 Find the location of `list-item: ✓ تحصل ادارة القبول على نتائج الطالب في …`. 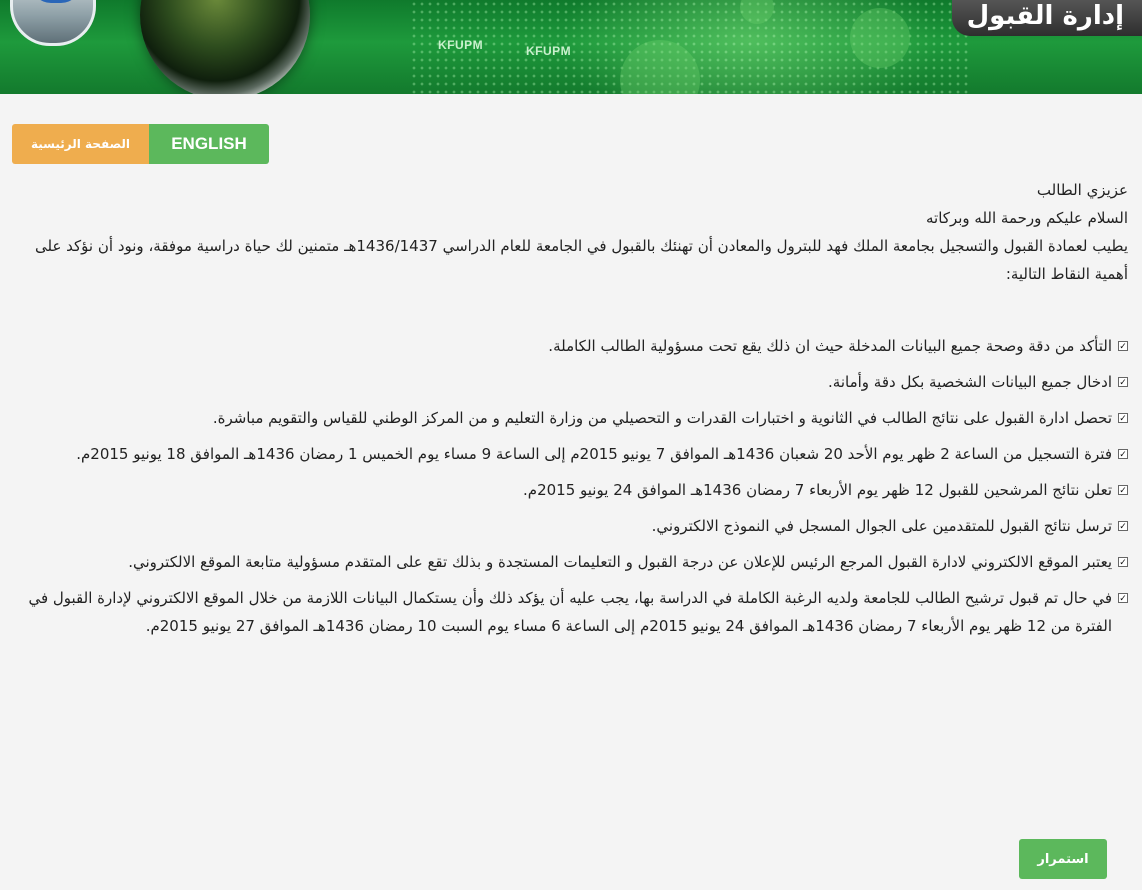

list-item: ✓ تحصل ادارة القبول على نتائج الطالب في … is located at coordinates (578, 418).